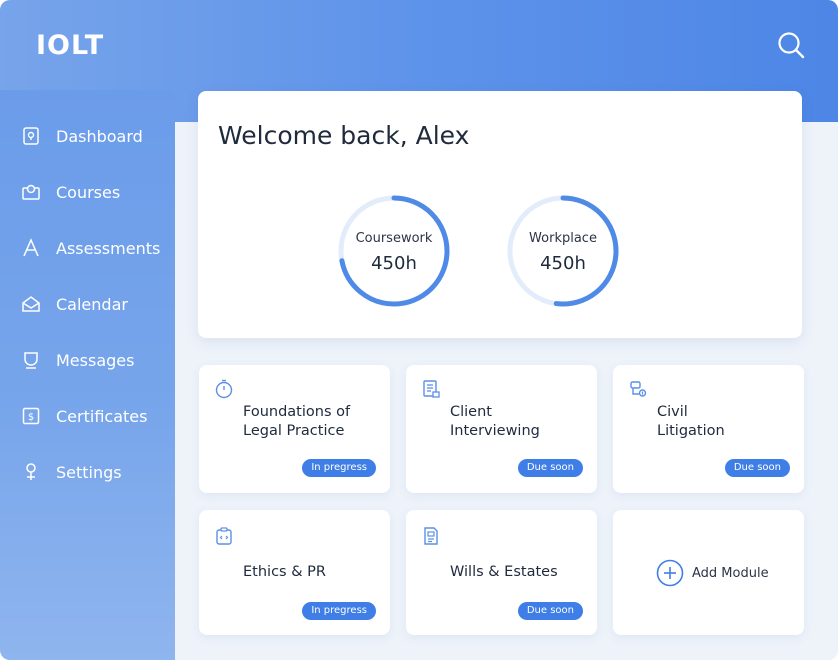 The height and width of the screenshot is (660, 838). I want to click on sidebar-item-label: Dashboard, so click(99, 136).